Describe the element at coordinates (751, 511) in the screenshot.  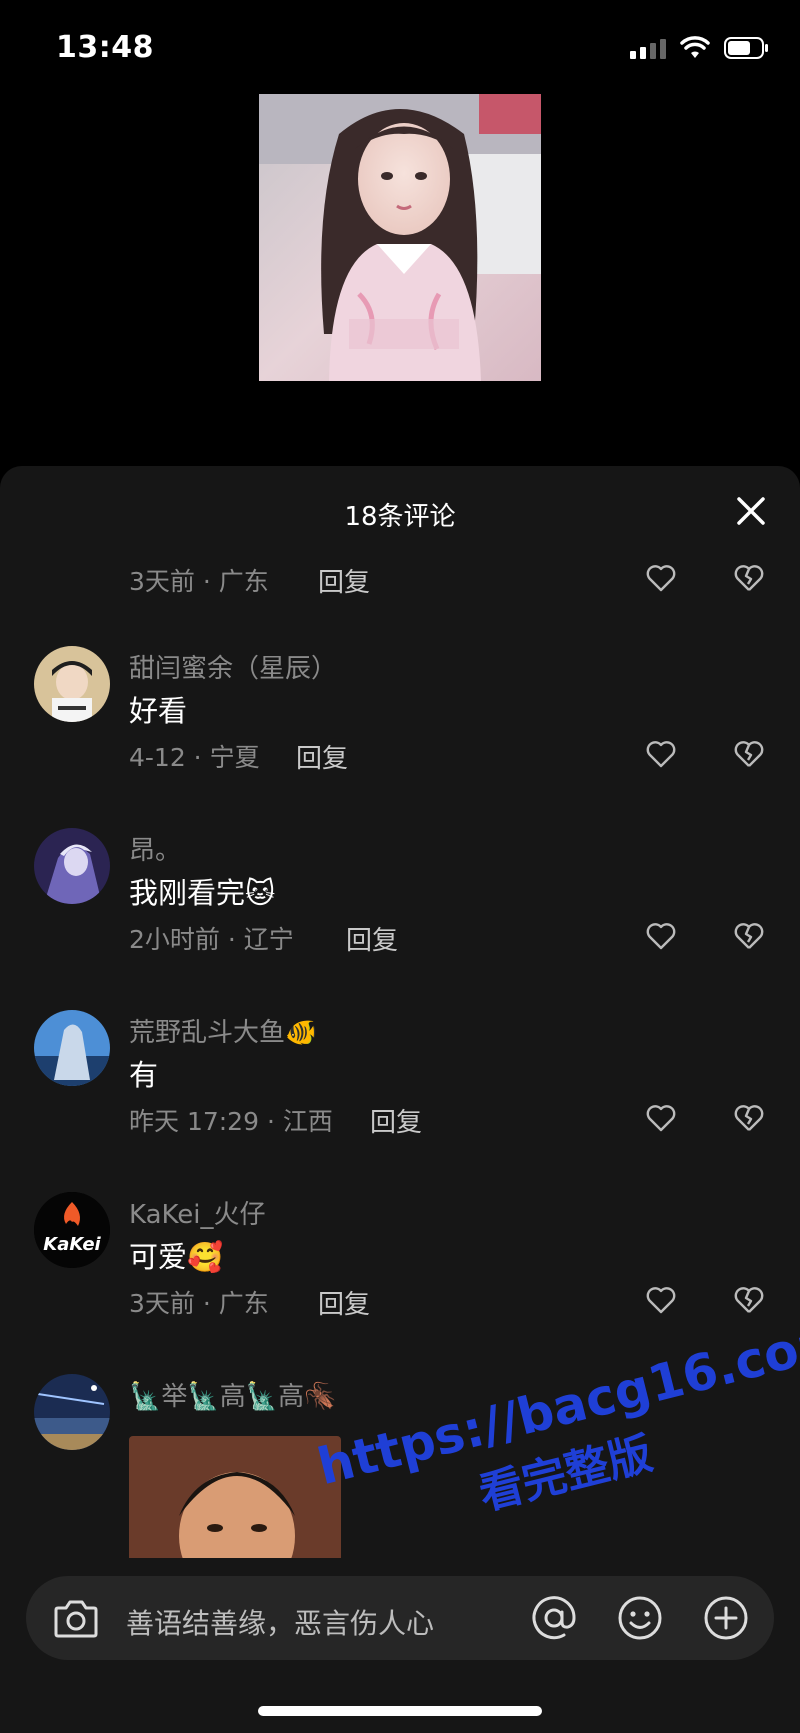
I see `close-icon` at that location.